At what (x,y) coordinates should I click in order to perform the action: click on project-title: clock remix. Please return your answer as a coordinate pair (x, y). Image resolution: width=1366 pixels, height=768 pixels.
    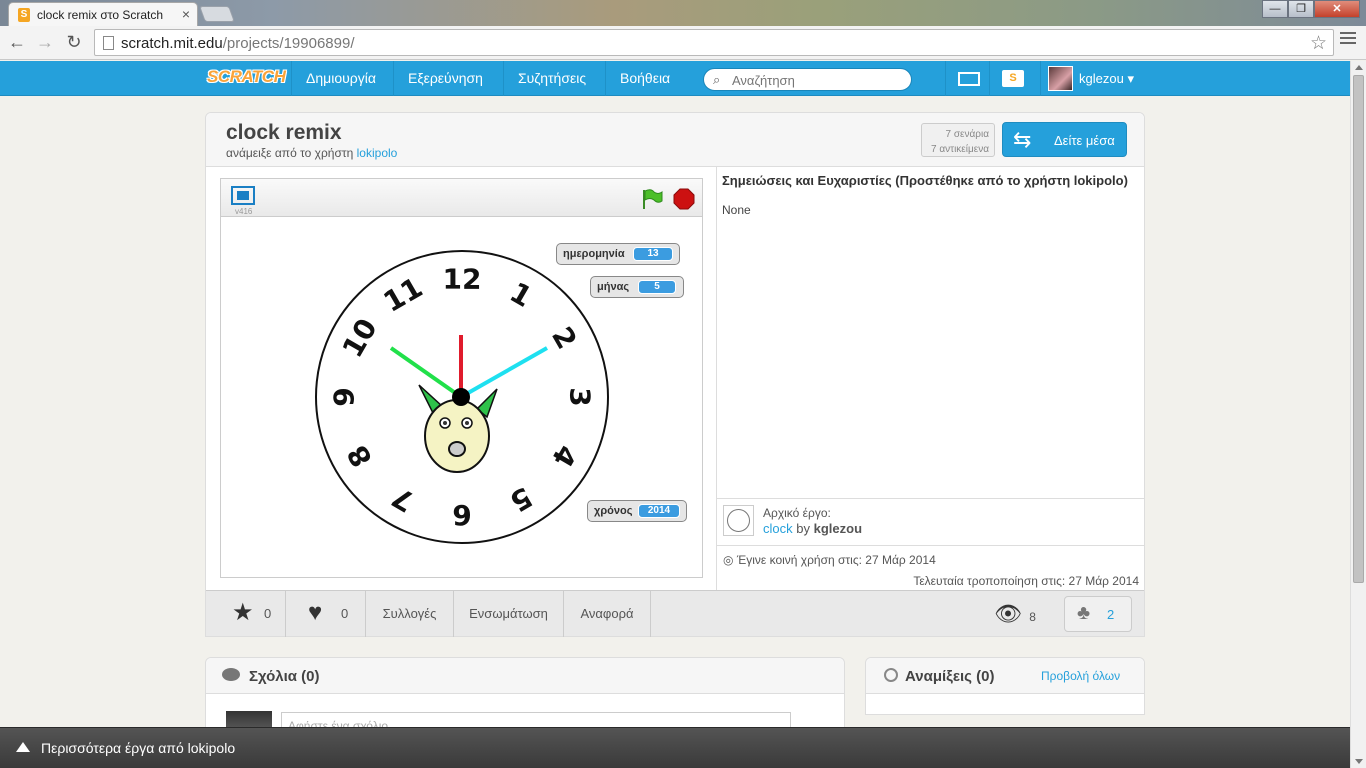
    Looking at the image, I should click on (284, 132).